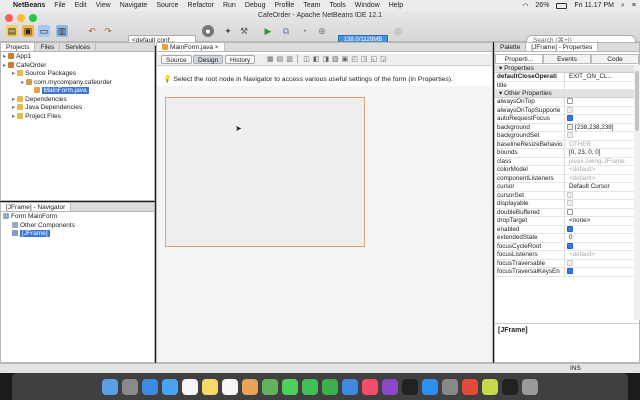 The image size is (640, 400). I want to click on navigator-tab: [JFrame] - Navigator, so click(36, 207).